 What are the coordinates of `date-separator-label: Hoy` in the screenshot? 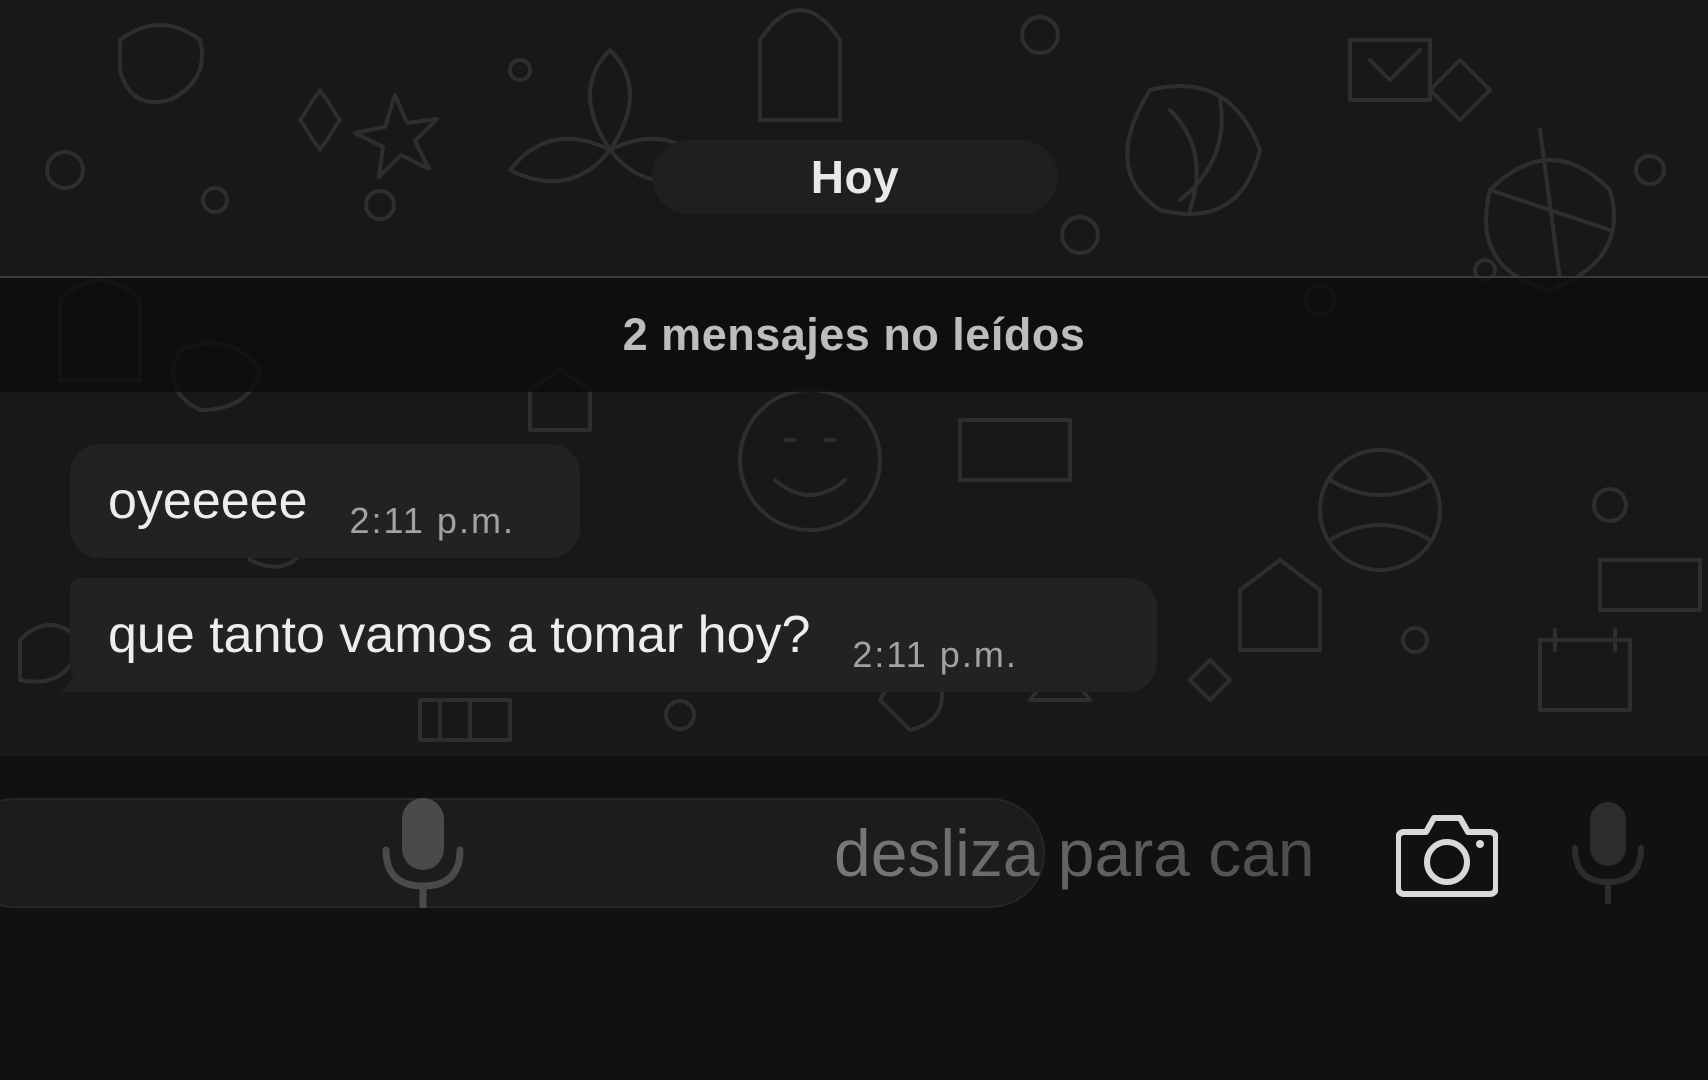 It's located at (855, 177).